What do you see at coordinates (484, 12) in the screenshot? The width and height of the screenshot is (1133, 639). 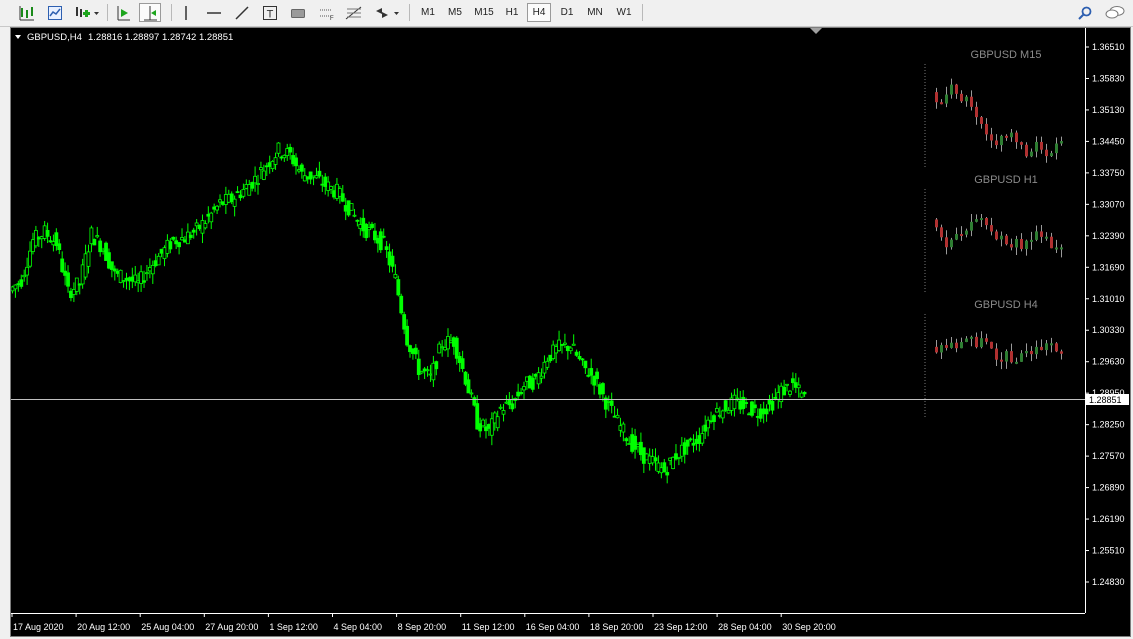 I see `timeframe-m15: M15` at bounding box center [484, 12].